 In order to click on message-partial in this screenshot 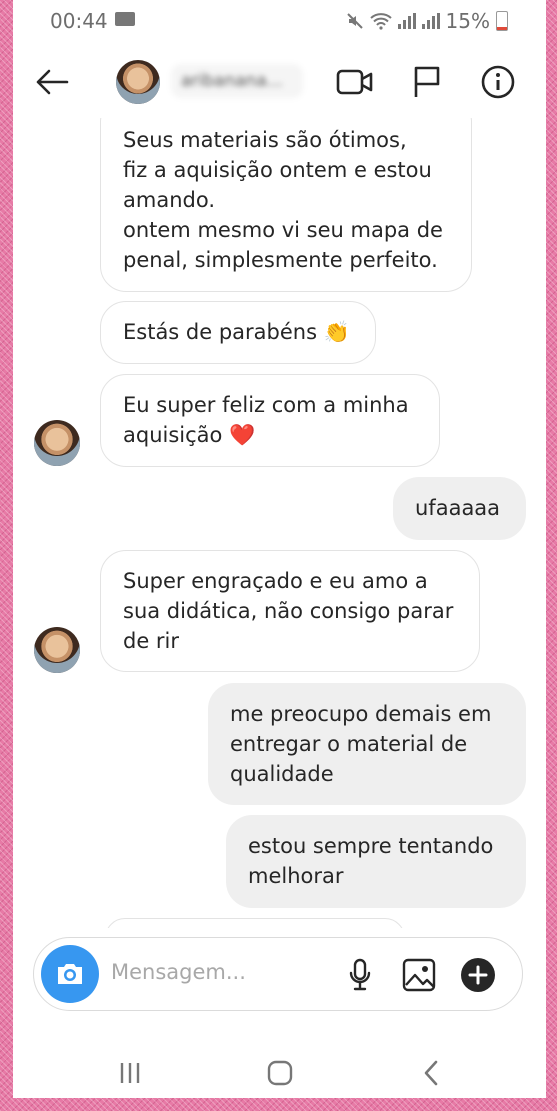, I will do `click(255, 923)`.